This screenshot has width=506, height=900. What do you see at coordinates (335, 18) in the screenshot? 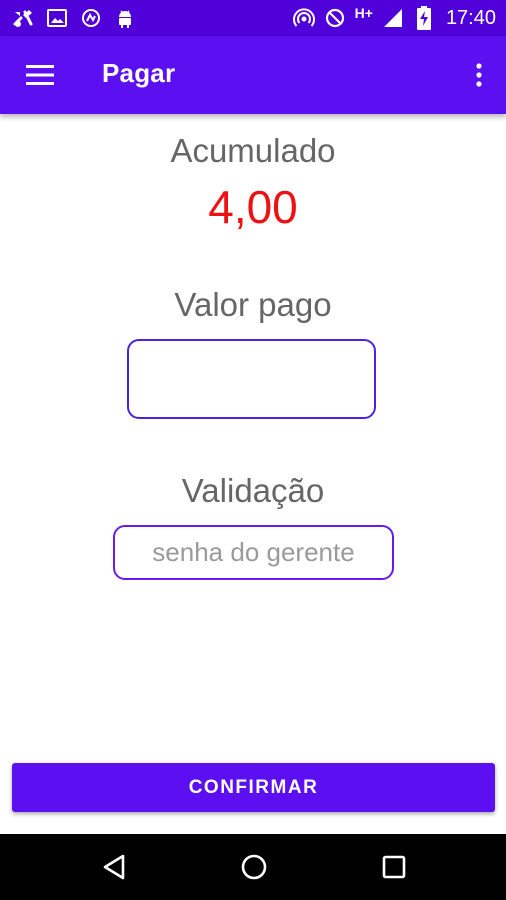
I see `do-not-disturb-icon` at bounding box center [335, 18].